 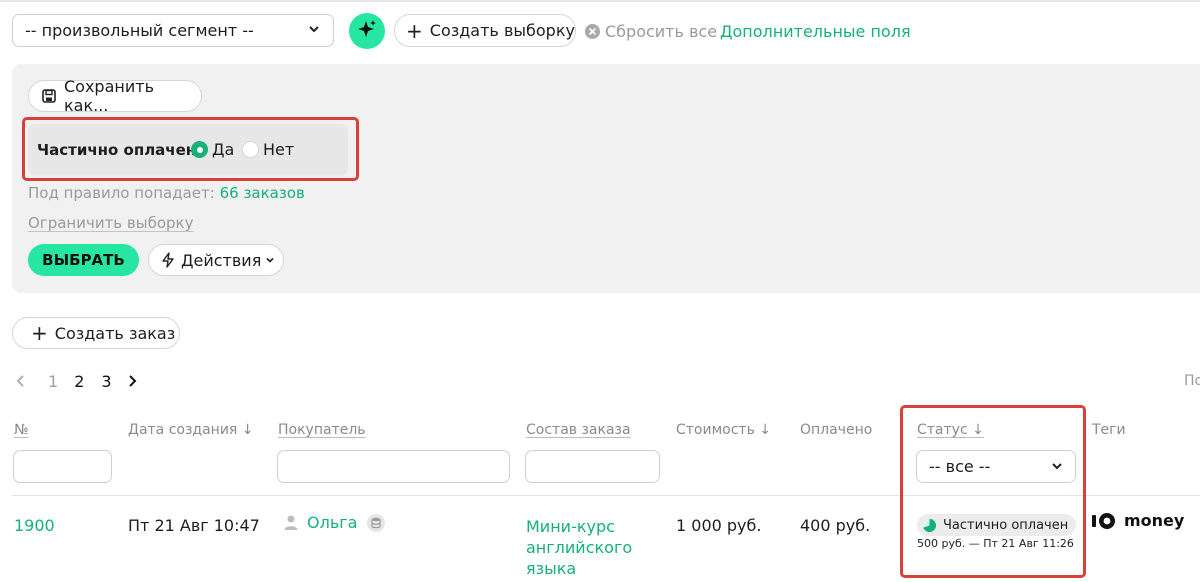 What do you see at coordinates (191, 430) in the screenshot?
I see `header-created: Дата создания ↓` at bounding box center [191, 430].